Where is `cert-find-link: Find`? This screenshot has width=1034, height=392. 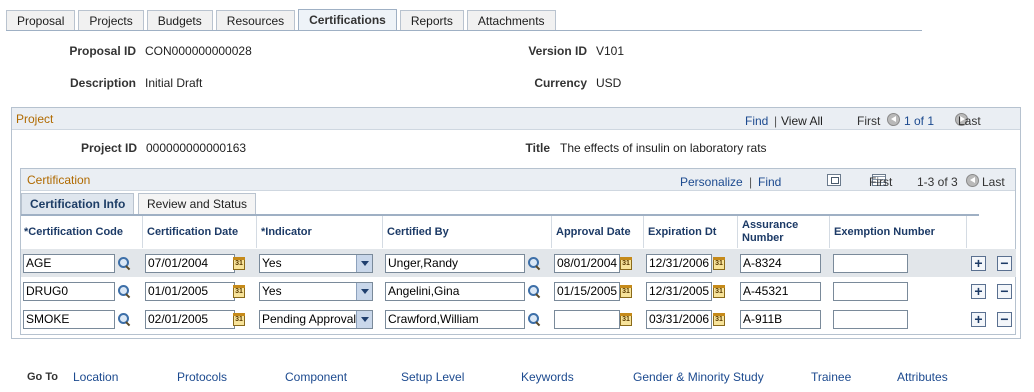 cert-find-link: Find is located at coordinates (769, 182).